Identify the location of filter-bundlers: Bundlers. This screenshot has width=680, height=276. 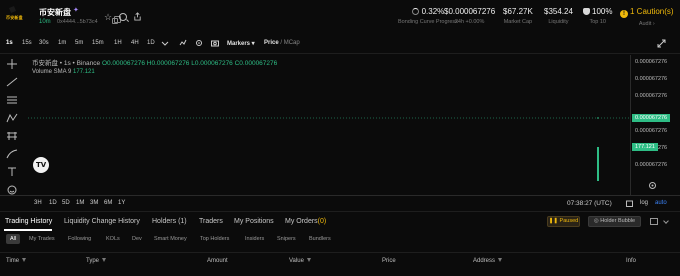
(320, 239).